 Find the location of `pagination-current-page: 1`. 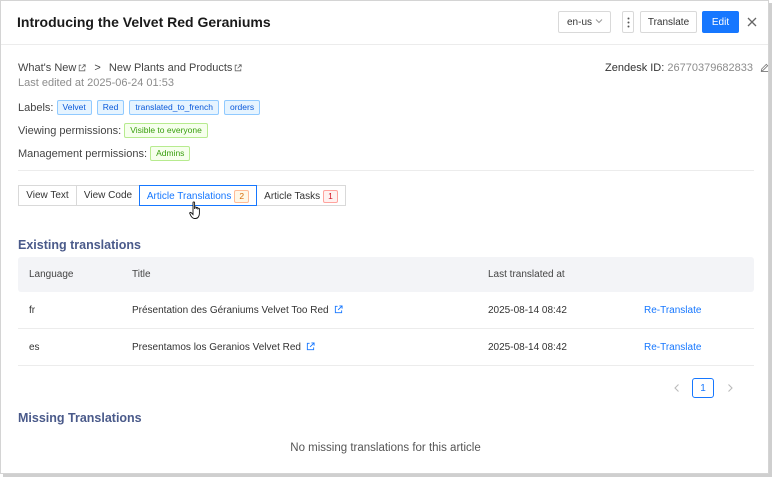

pagination-current-page: 1 is located at coordinates (703, 388).